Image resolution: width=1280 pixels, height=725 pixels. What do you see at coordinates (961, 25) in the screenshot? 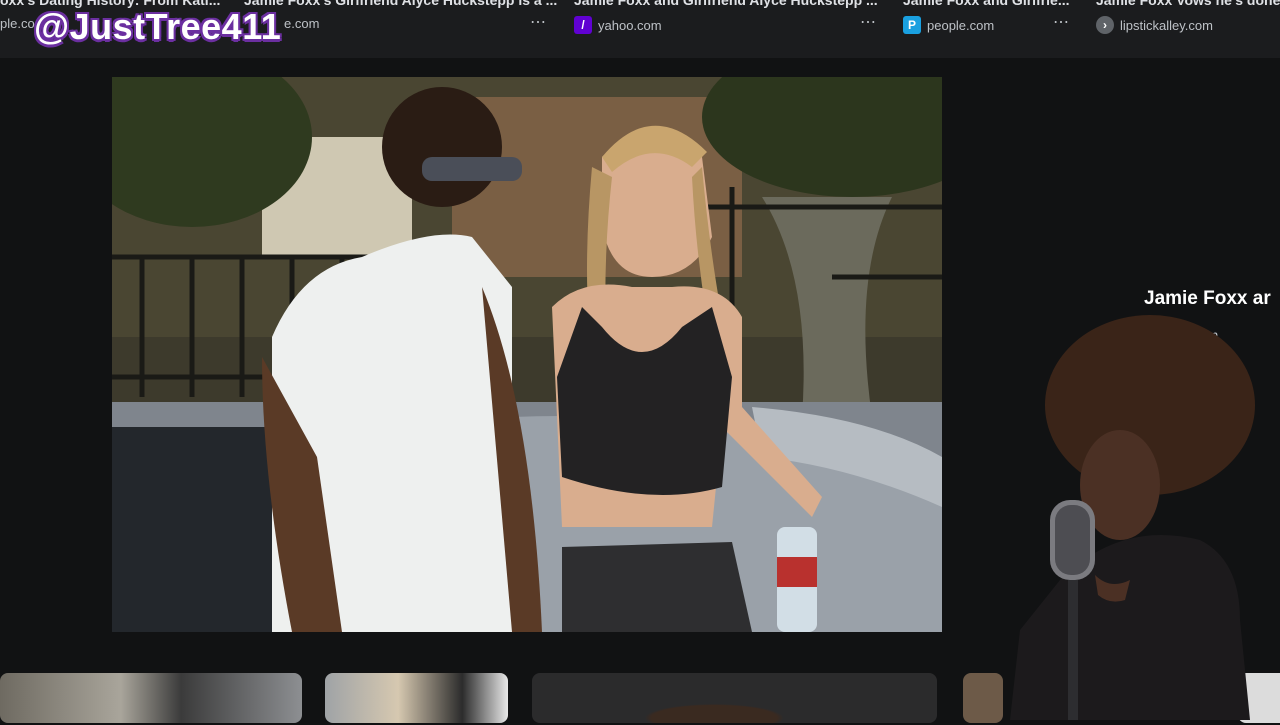
I see `result-source-label: people.com` at bounding box center [961, 25].